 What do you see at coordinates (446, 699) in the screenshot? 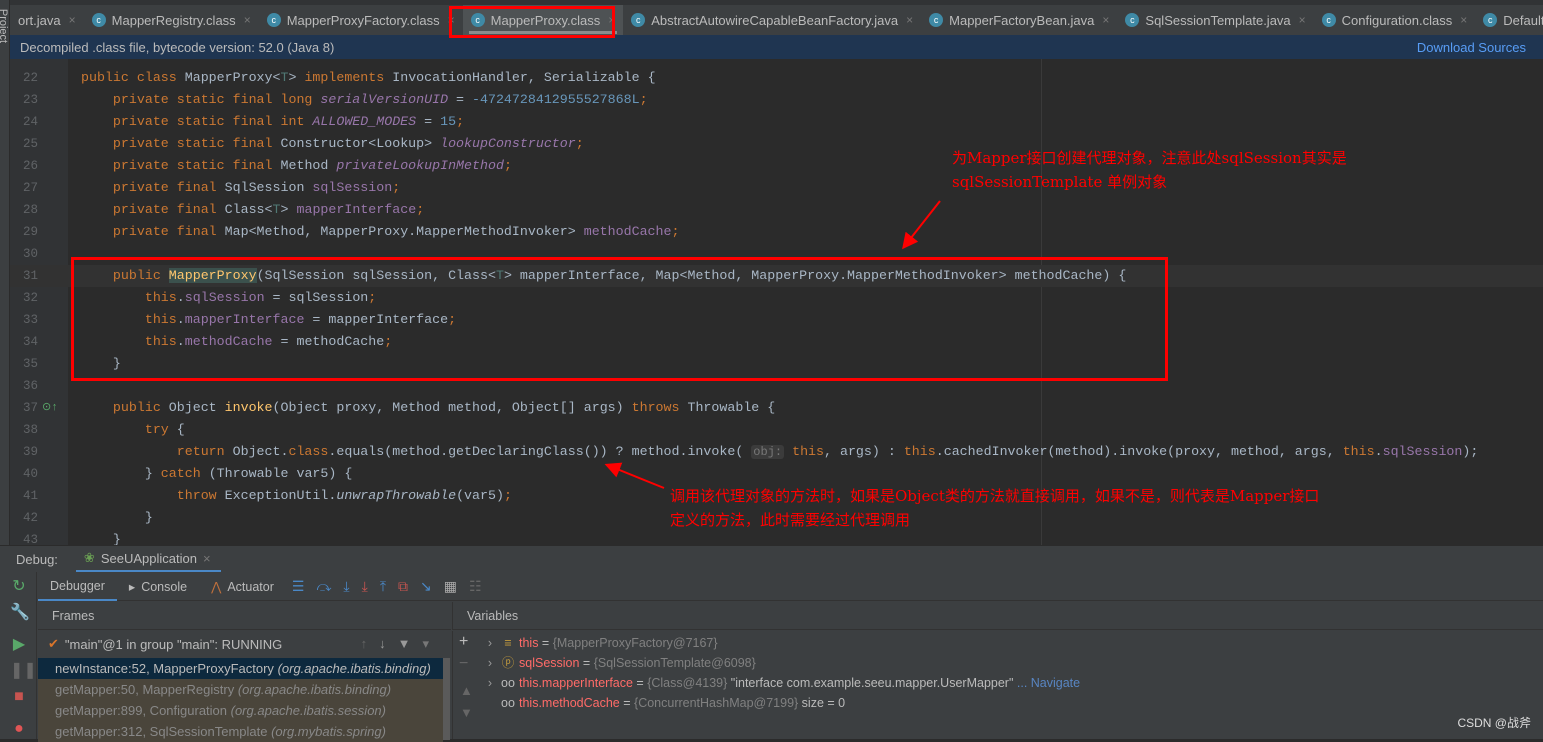
I see `frames-scrollbar` at bounding box center [446, 699].